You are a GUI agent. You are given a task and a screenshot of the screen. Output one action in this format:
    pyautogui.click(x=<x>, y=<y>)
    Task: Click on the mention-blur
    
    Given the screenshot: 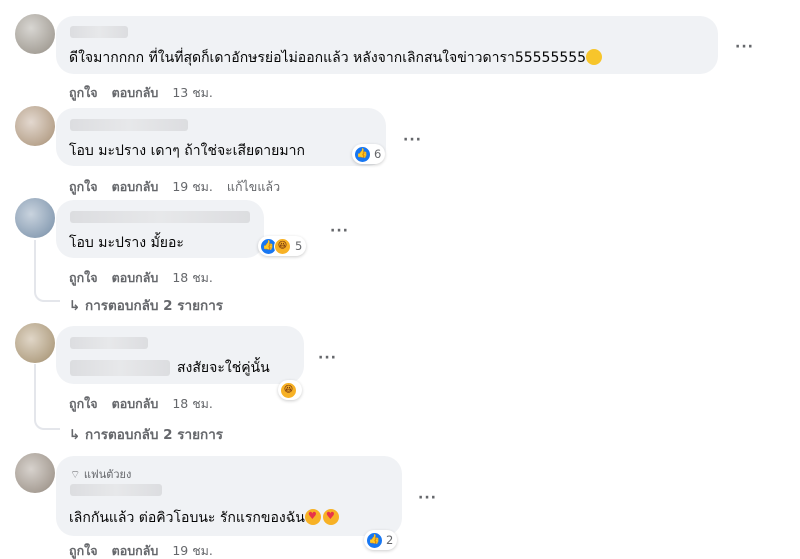 What is the action you would take?
    pyautogui.click(x=120, y=368)
    